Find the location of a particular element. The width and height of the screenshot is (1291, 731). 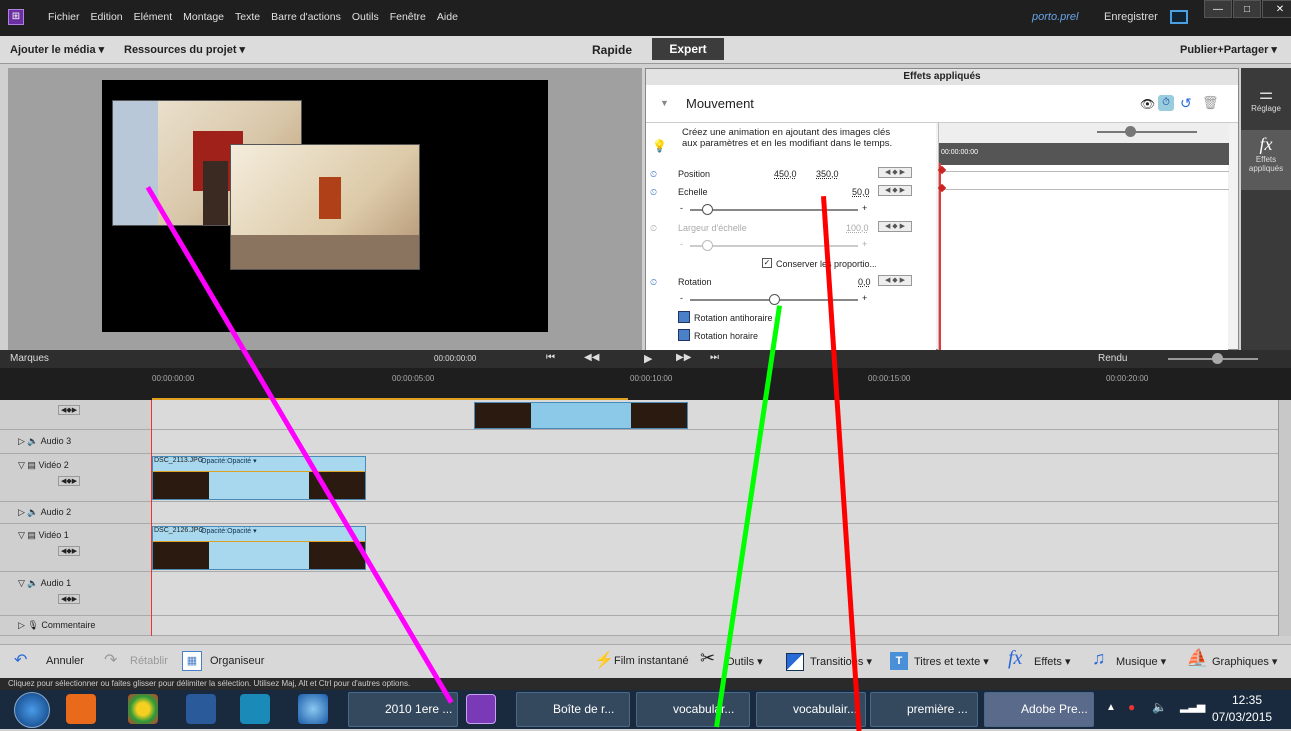

kf-zoom-slider is located at coordinates (1147, 132).